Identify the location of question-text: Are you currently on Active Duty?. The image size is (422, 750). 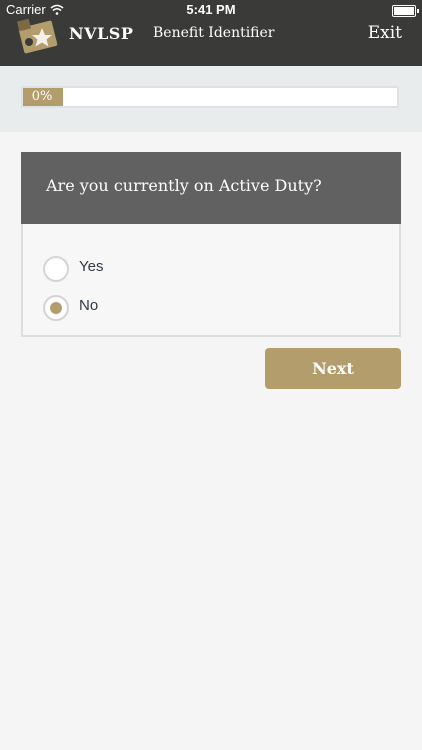
(184, 185).